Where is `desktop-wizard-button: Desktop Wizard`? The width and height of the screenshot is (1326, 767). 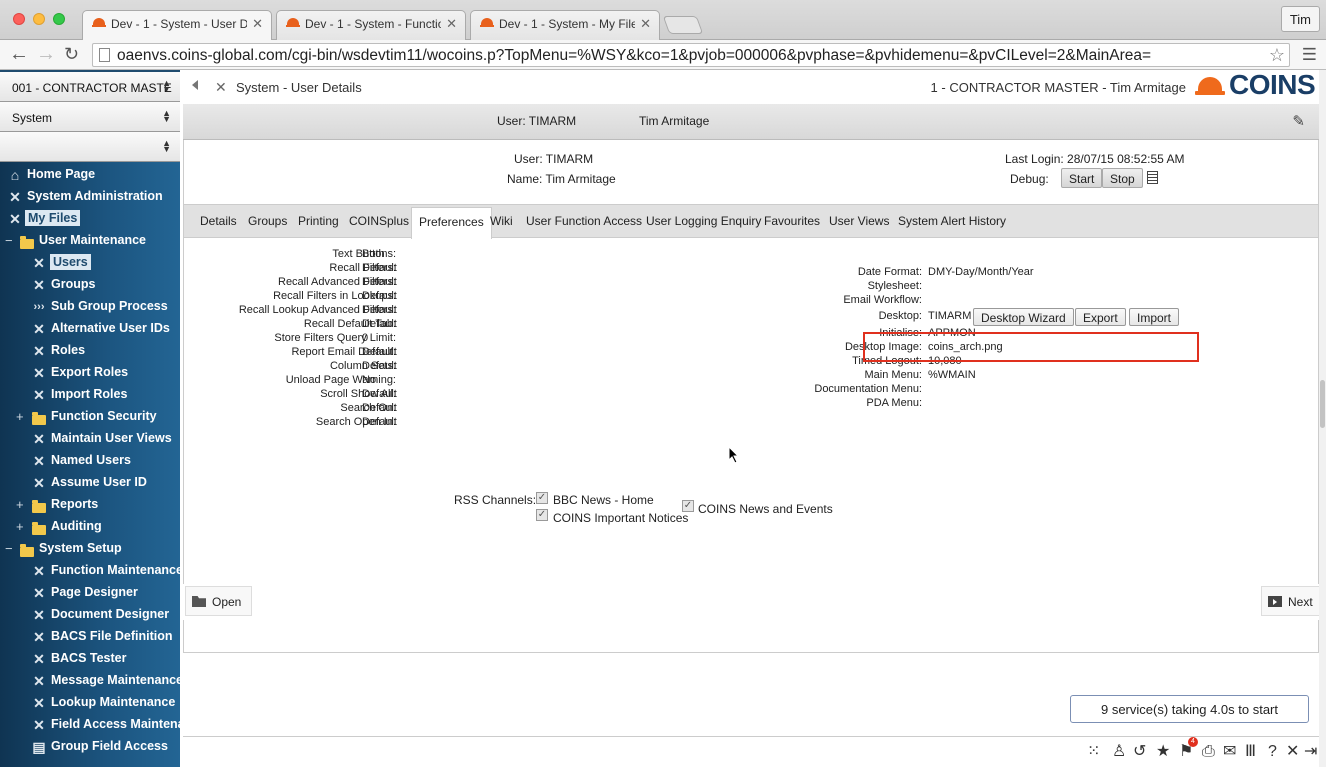 desktop-wizard-button: Desktop Wizard is located at coordinates (1023, 317).